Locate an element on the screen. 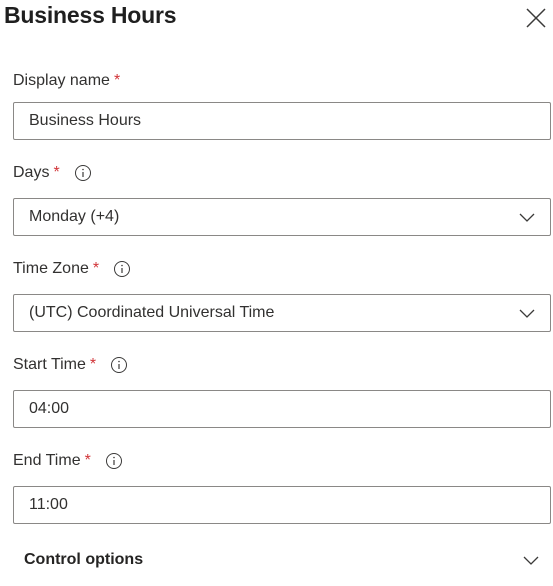 The width and height of the screenshot is (553, 586). end-time-label: End Time * is located at coordinates (68, 461).